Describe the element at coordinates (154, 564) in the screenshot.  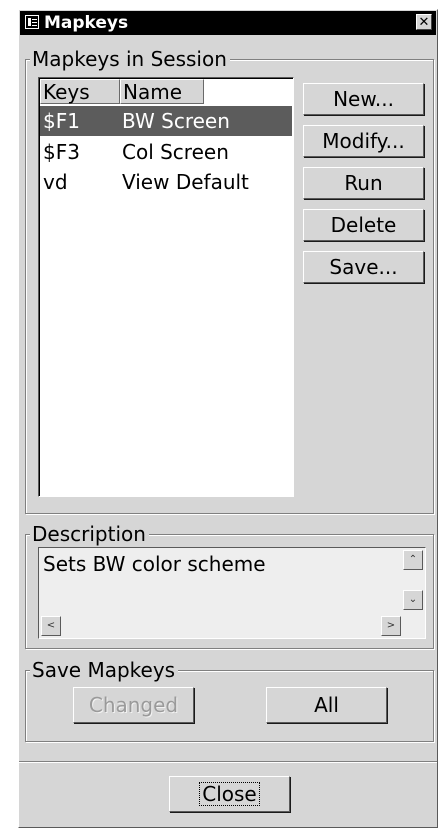
I see `description-text: Sets BW color scheme` at that location.